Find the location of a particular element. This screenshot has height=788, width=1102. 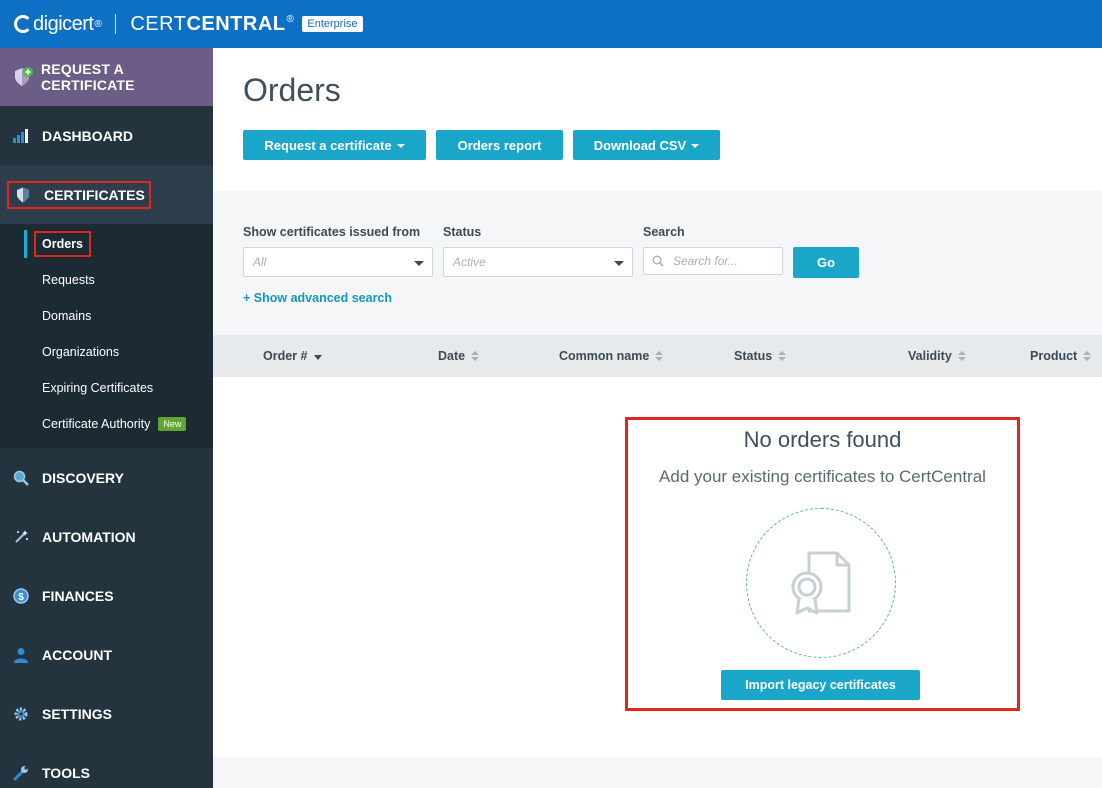

sidebar-item-label: DASHBOARD is located at coordinates (87, 135).